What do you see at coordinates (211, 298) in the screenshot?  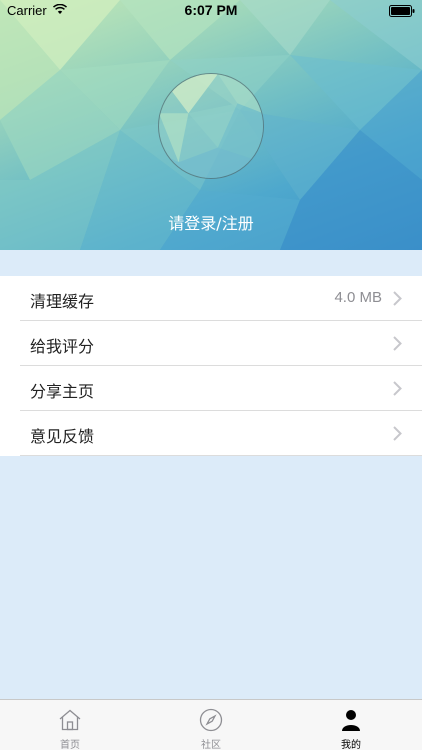 I see `menu-item-clear-cache: 清理缓存 4.0 MB` at bounding box center [211, 298].